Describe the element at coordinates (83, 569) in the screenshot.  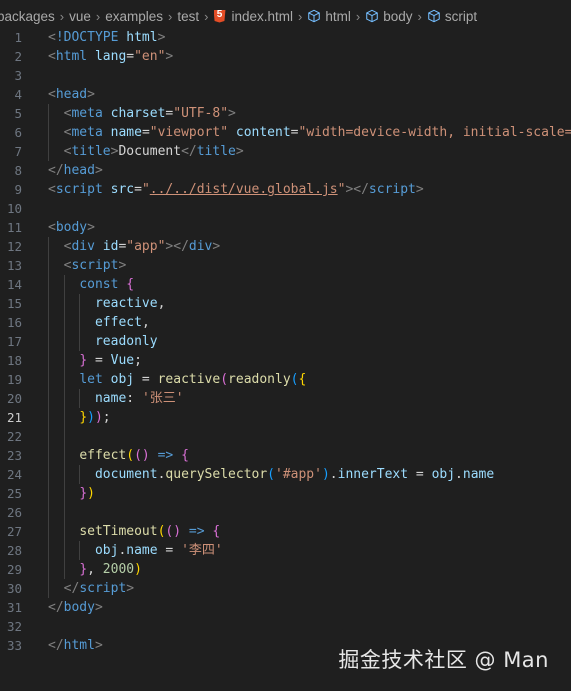
I see `code-token: }` at that location.